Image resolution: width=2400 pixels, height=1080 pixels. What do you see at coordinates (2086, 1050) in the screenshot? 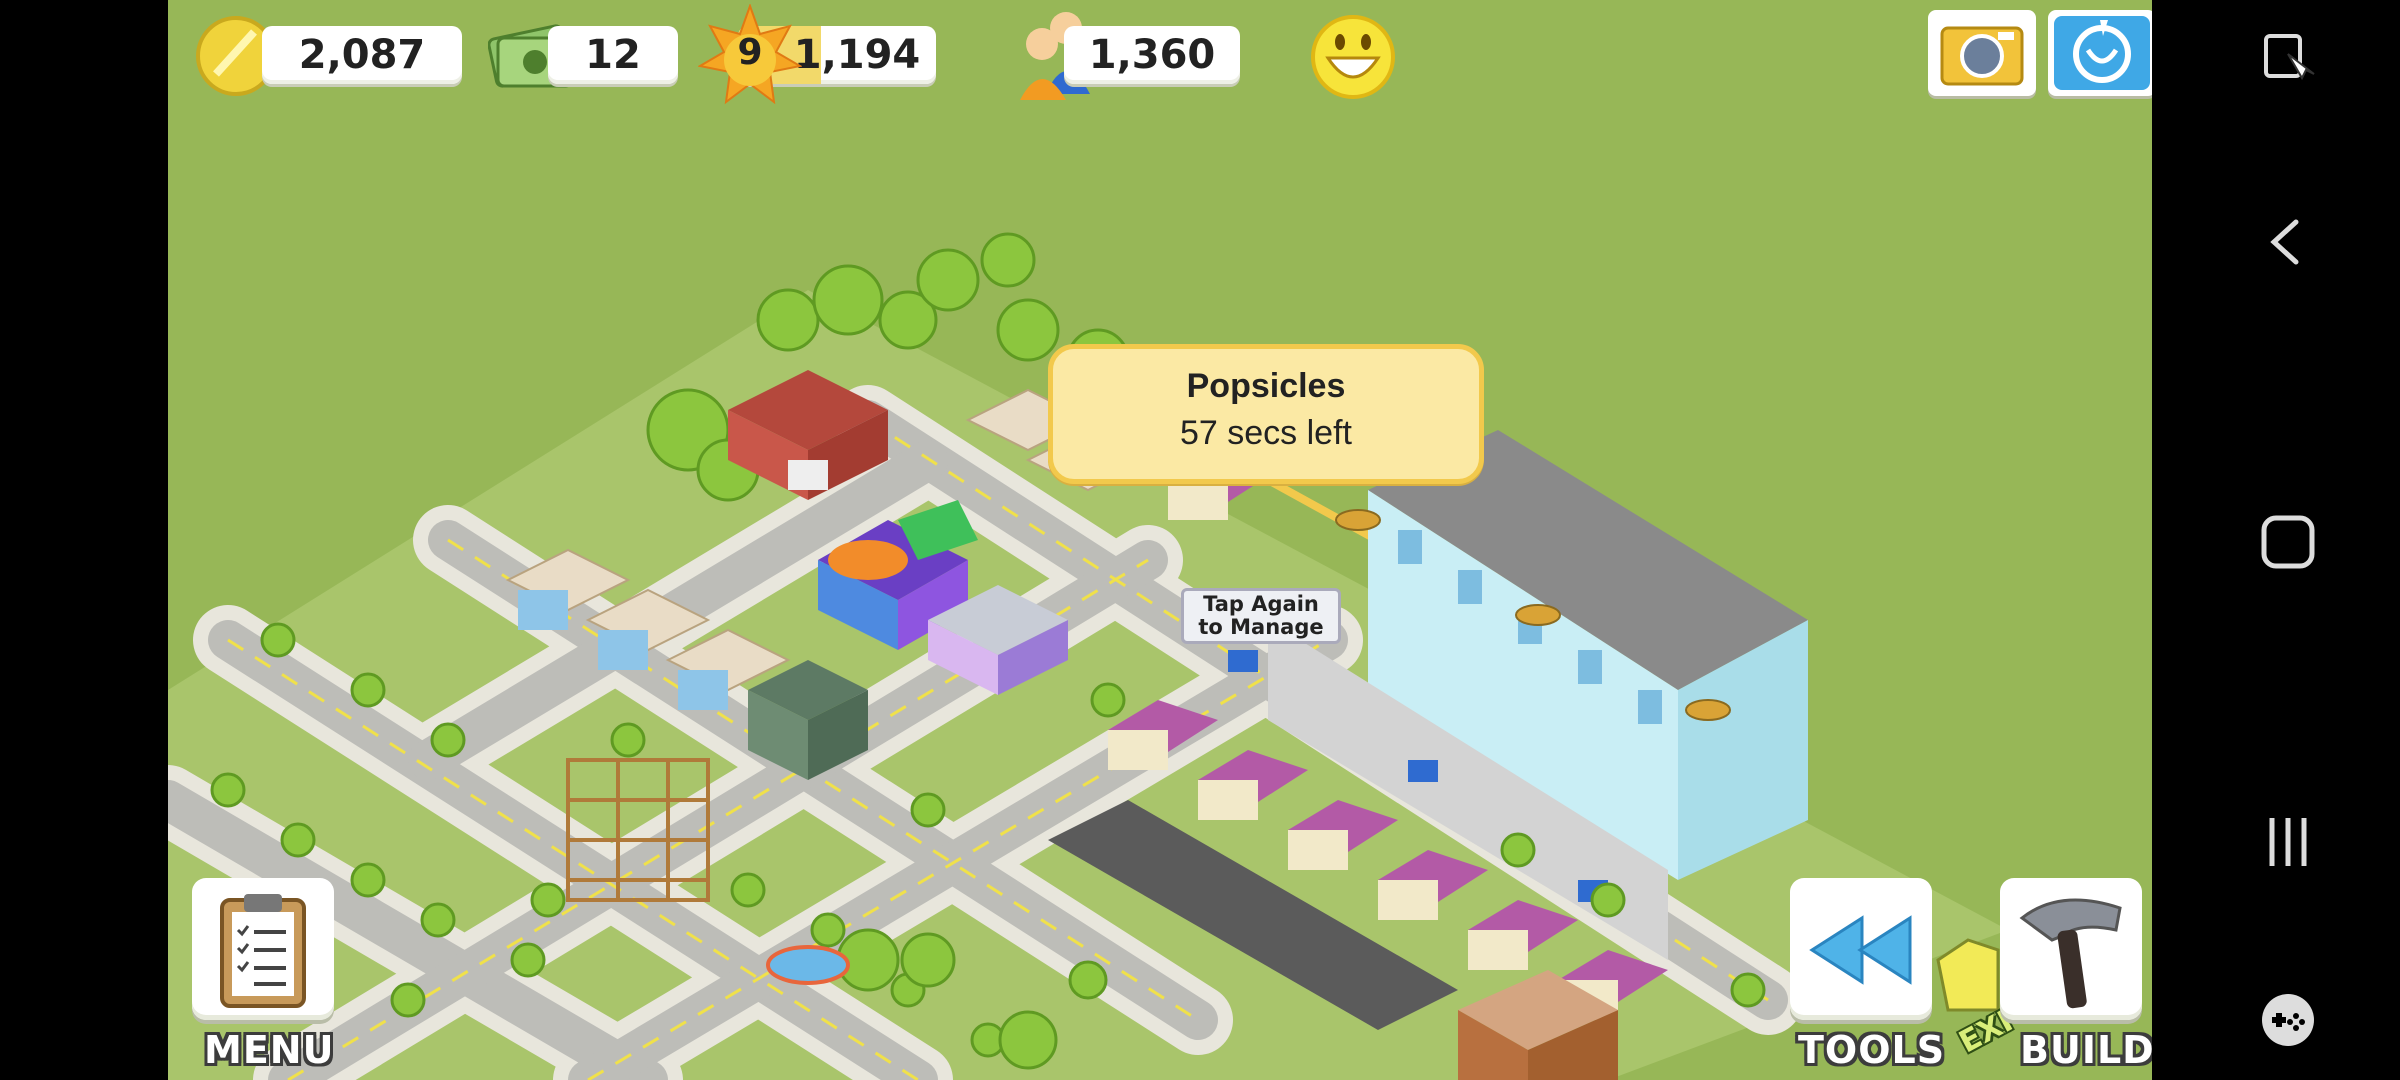
I see `build-label: BUILD` at bounding box center [2086, 1050].